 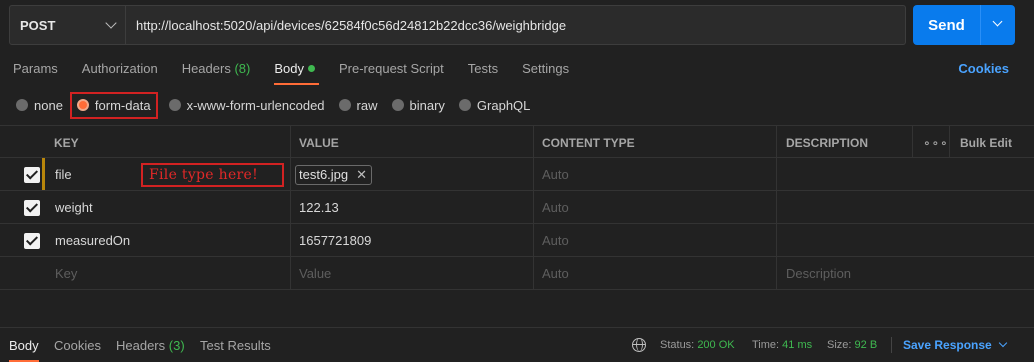 What do you see at coordinates (827, 142) in the screenshot?
I see `column-header-description: DESCRIPTION` at bounding box center [827, 142].